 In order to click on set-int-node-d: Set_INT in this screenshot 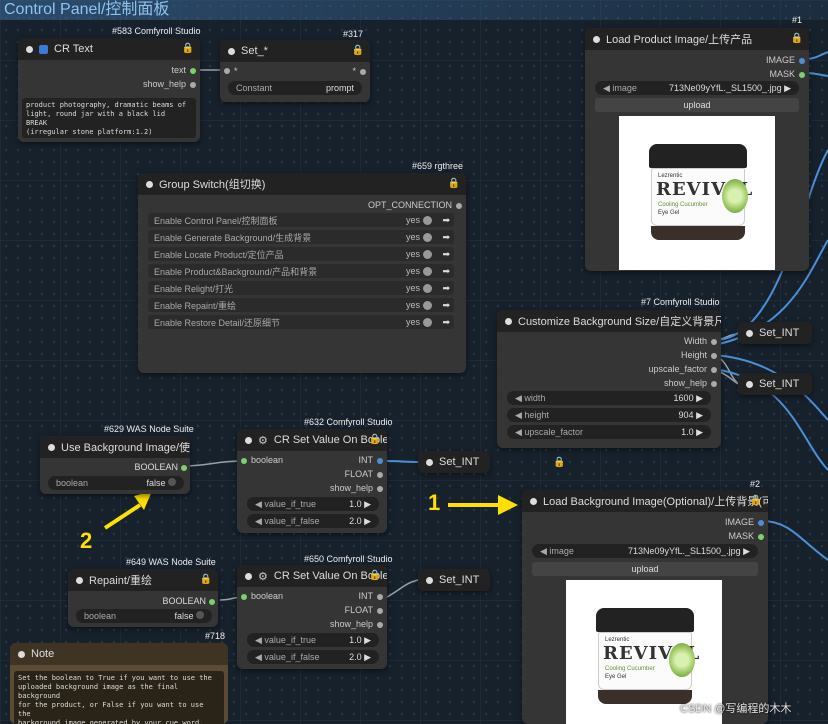, I will do `click(454, 580)`.